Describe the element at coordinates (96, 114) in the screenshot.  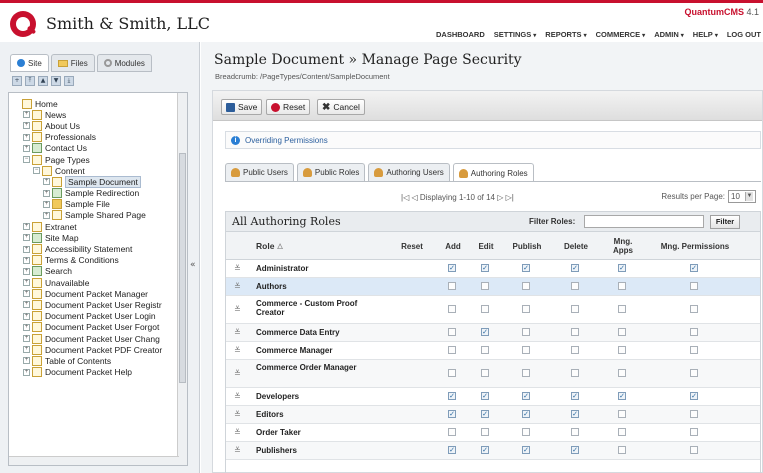
I see `tree-node: + News` at that location.